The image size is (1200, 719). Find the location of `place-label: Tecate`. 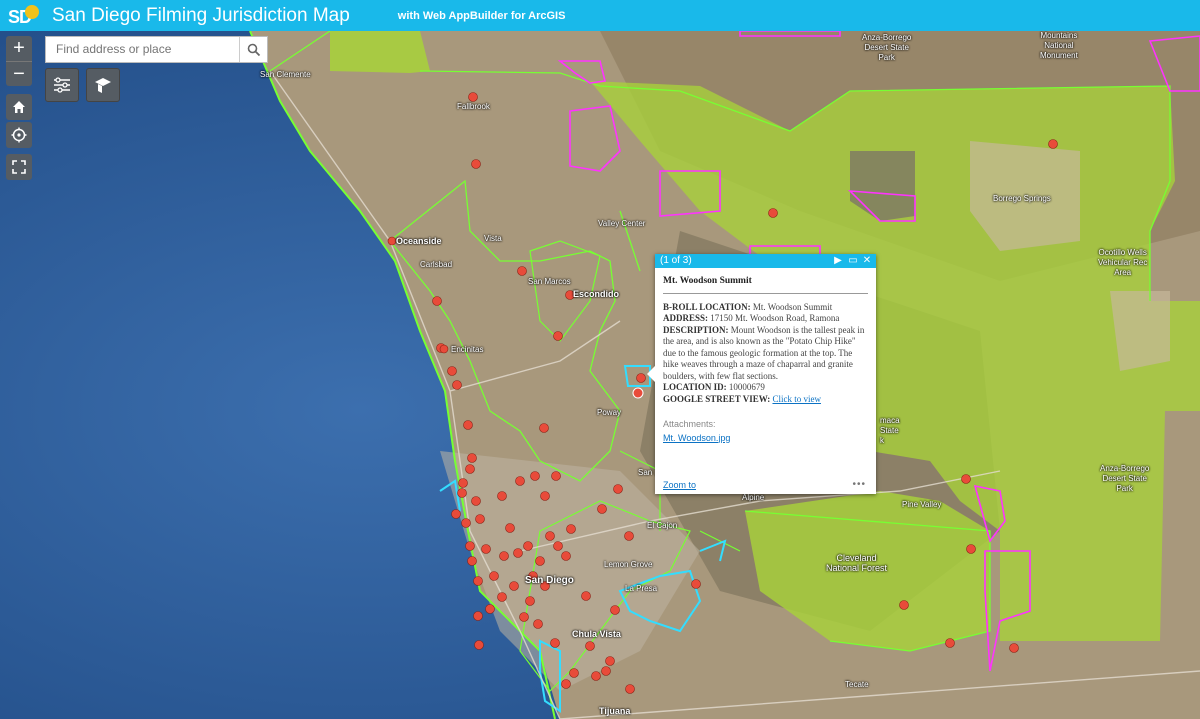

place-label: Tecate is located at coordinates (857, 684).